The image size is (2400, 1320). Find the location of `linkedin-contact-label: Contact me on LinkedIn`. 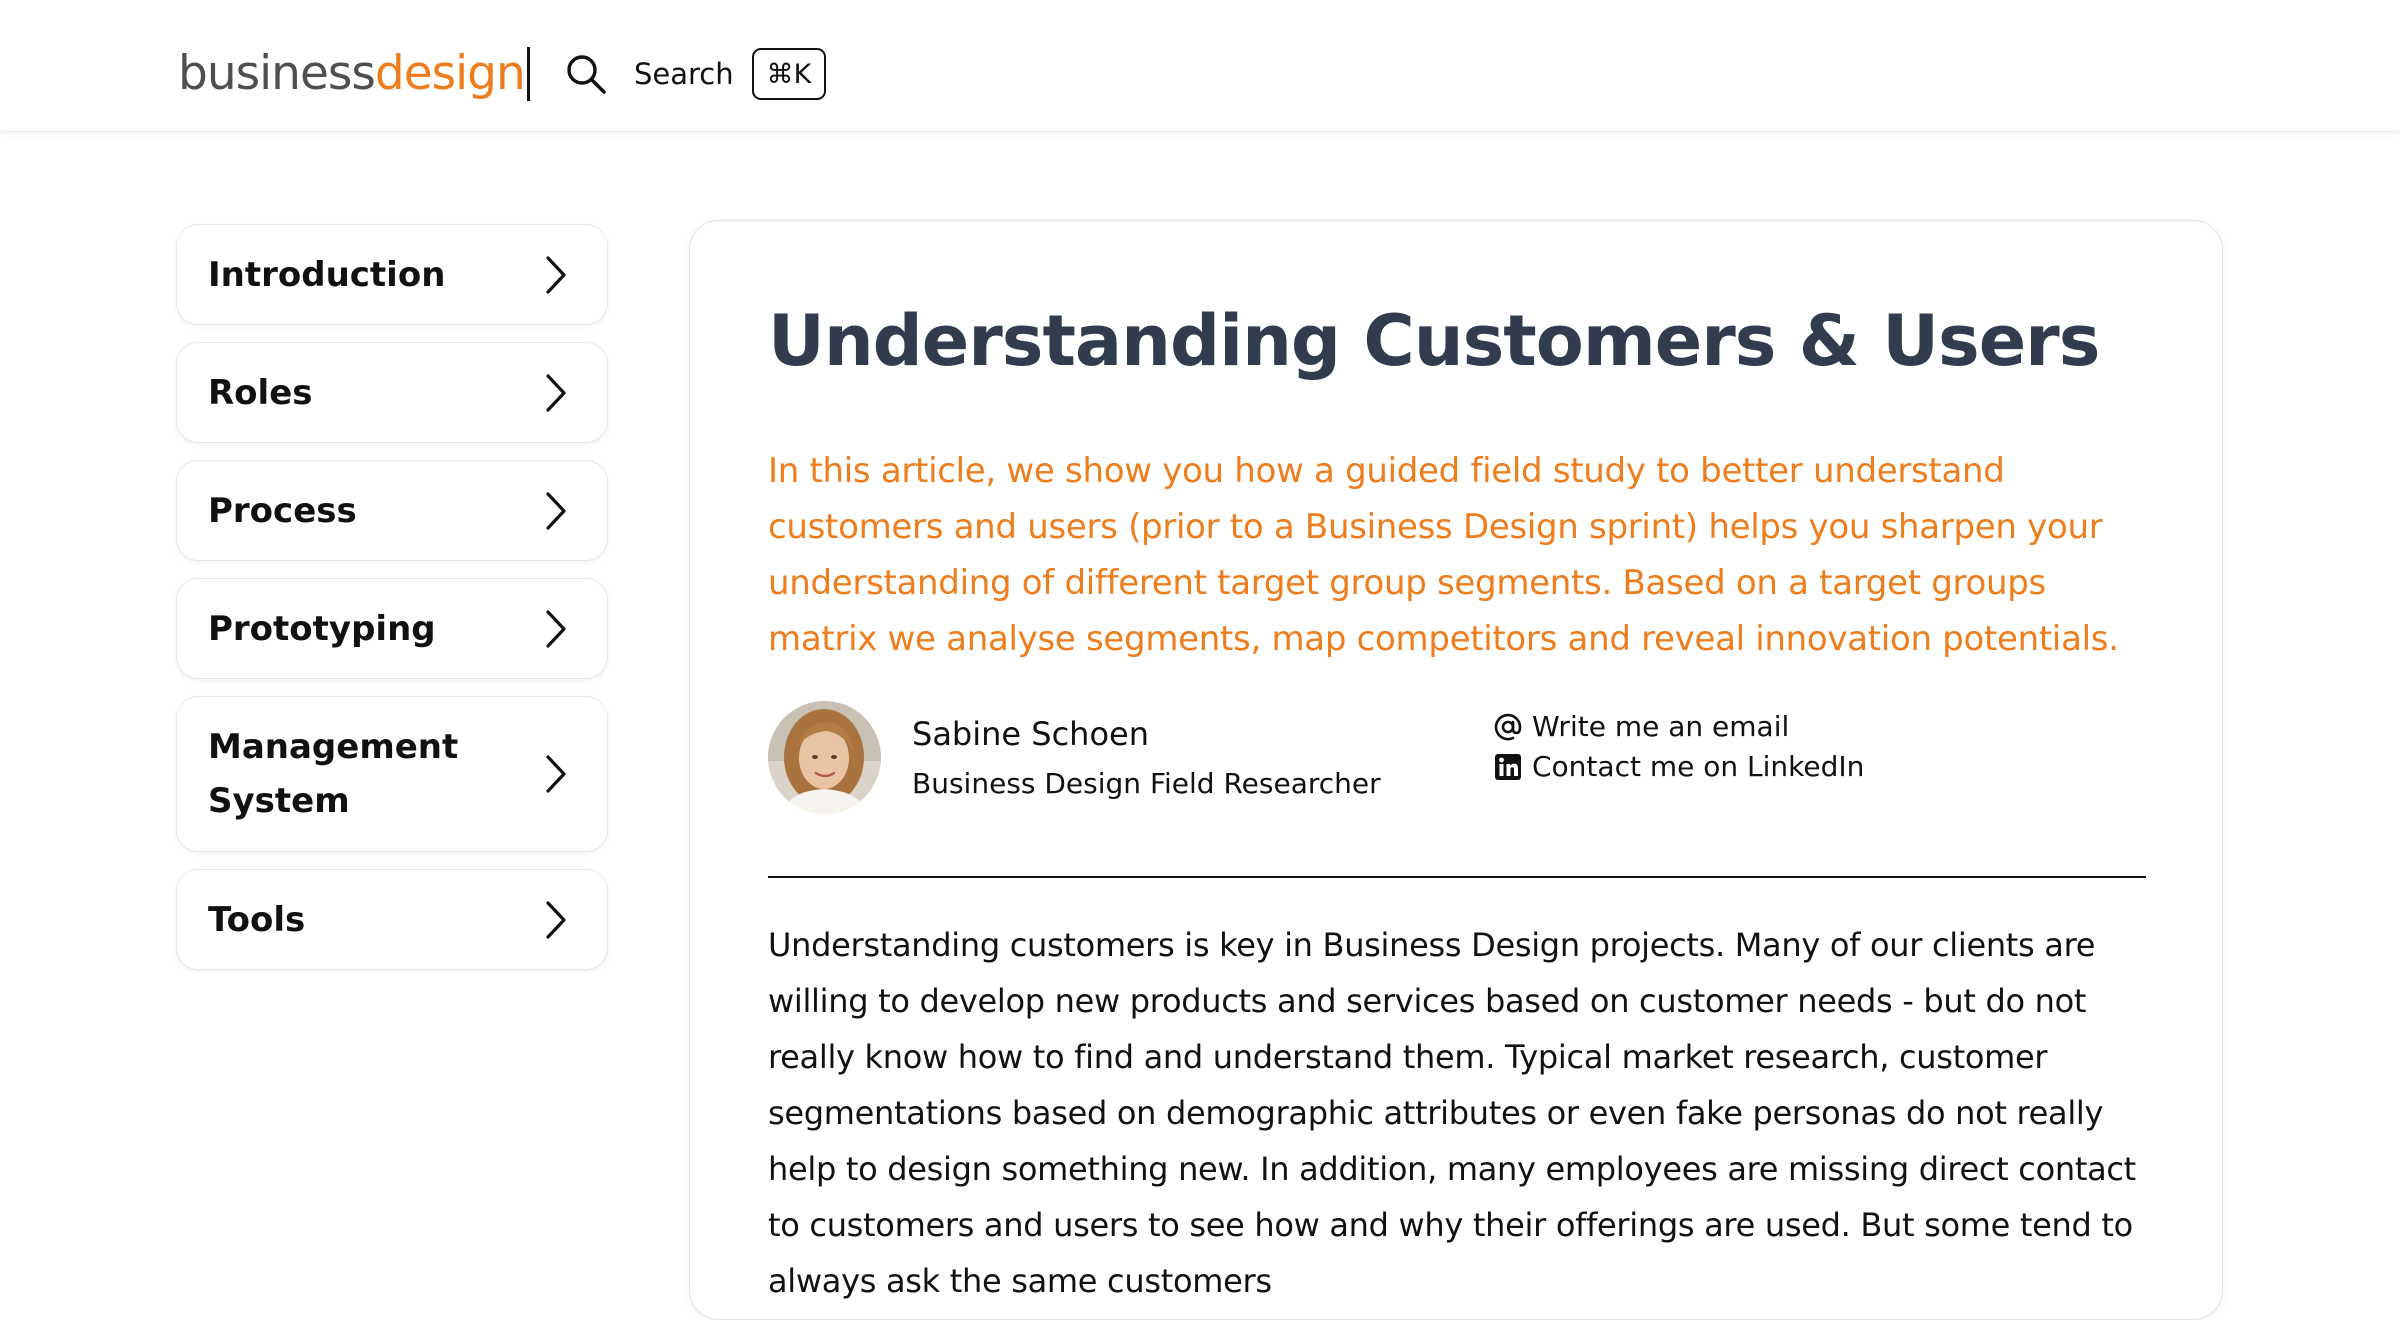

linkedin-contact-label: Contact me on LinkedIn is located at coordinates (1698, 766).